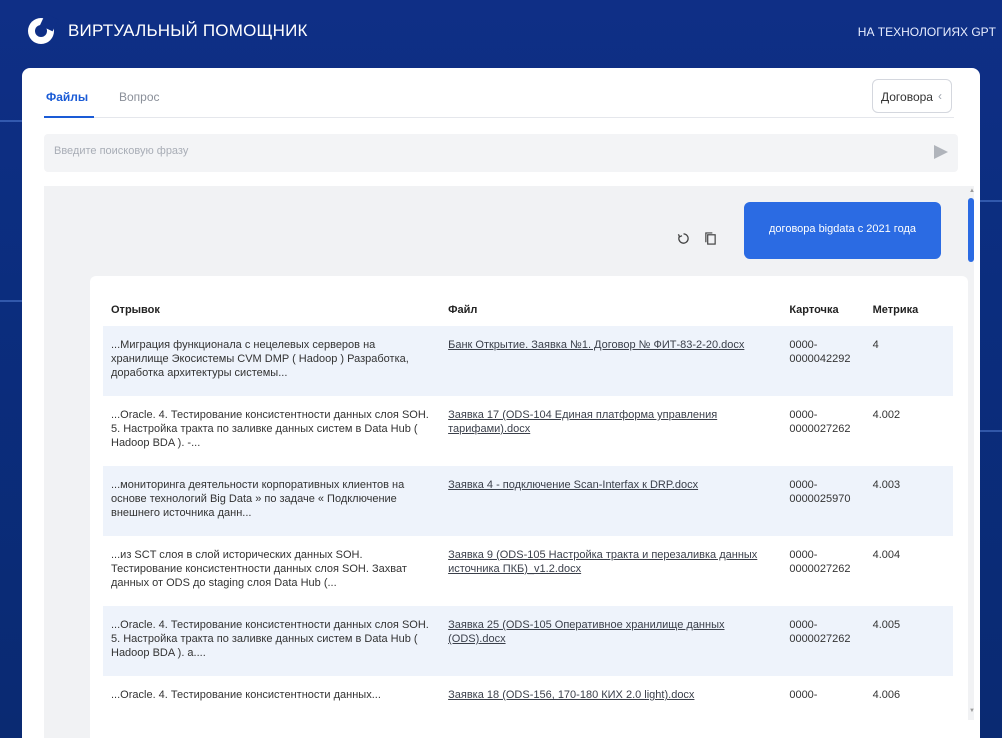 This screenshot has width=1002, height=738. Describe the element at coordinates (41, 31) in the screenshot. I see `logo-icon` at that location.